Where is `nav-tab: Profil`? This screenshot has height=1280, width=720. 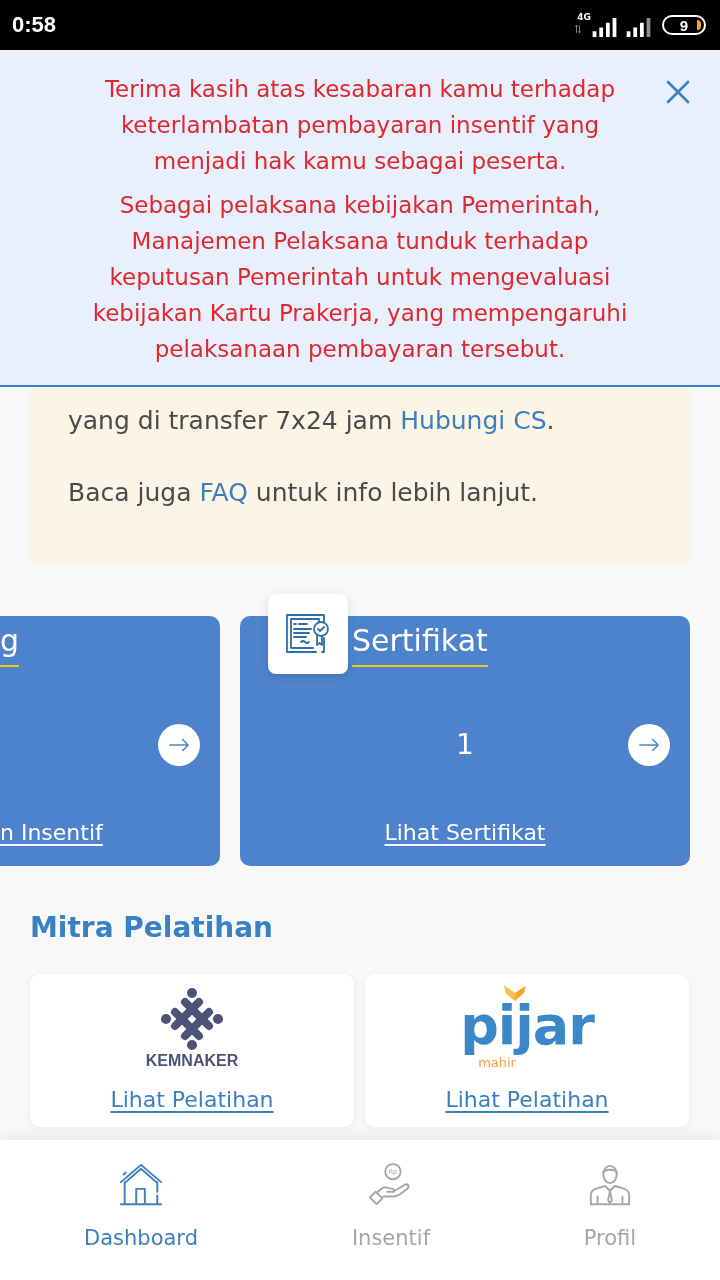 nav-tab: Profil is located at coordinates (610, 1206).